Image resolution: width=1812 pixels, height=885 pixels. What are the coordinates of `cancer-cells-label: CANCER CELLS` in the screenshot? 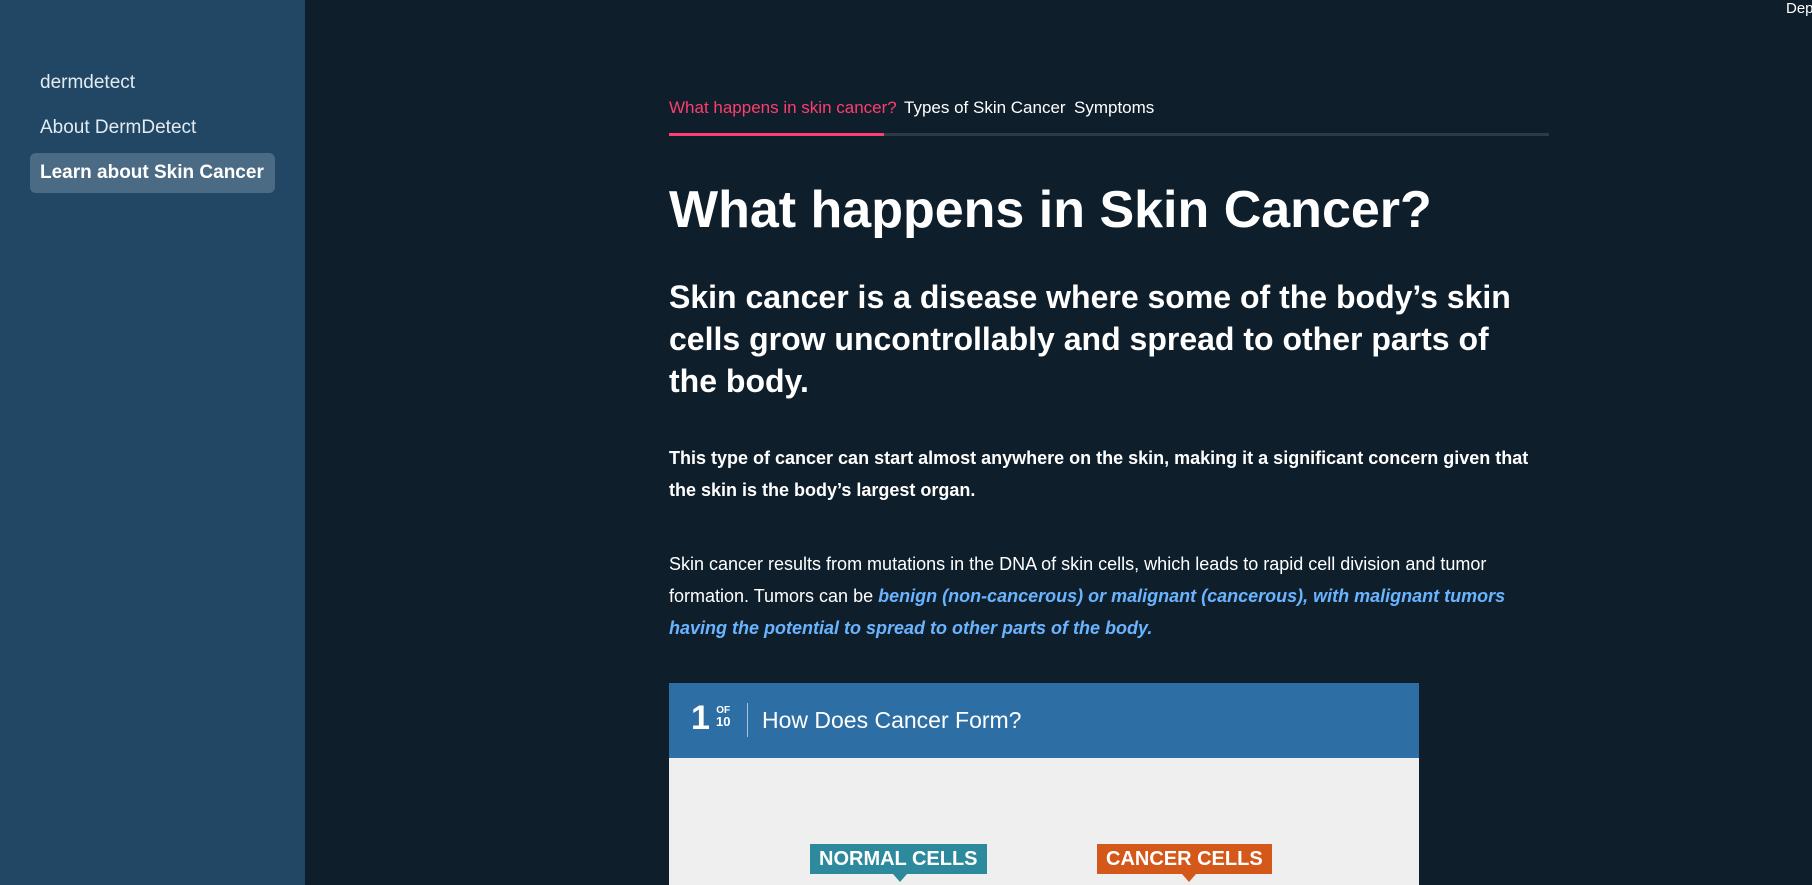 It's located at (1184, 859).